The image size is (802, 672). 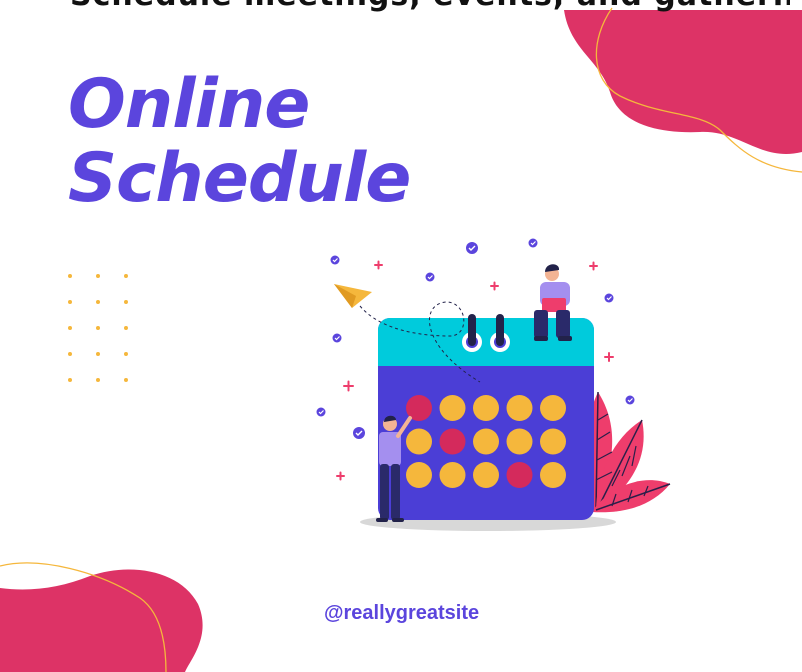 I want to click on calendar-day-grid, so click(x=486, y=441).